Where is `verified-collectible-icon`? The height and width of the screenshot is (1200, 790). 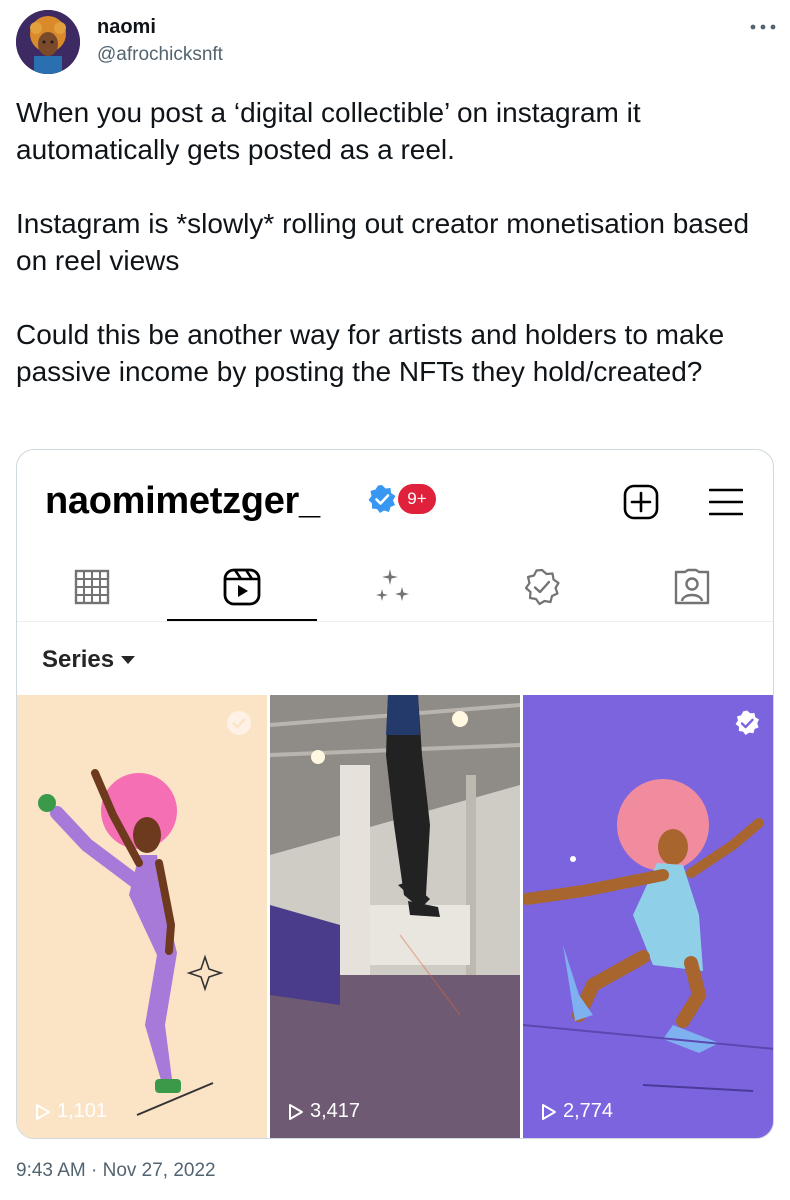
verified-collectible-icon is located at coordinates (542, 587).